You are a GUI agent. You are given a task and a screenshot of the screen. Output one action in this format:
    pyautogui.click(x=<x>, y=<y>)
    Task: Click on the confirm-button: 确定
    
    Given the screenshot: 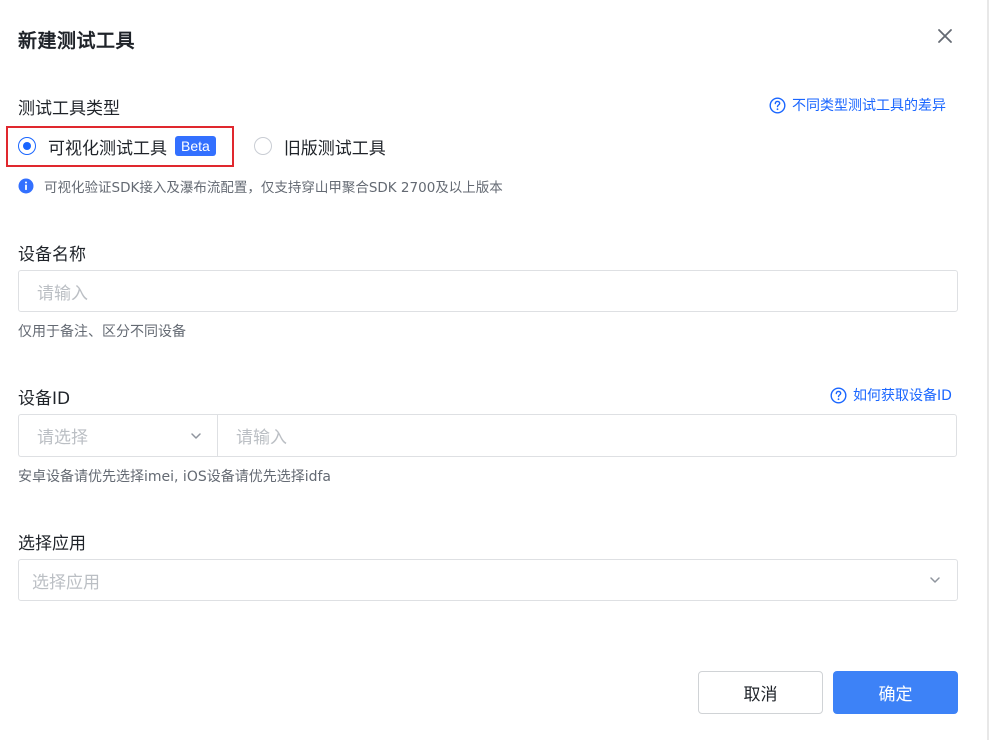 What is the action you would take?
    pyautogui.click(x=895, y=692)
    